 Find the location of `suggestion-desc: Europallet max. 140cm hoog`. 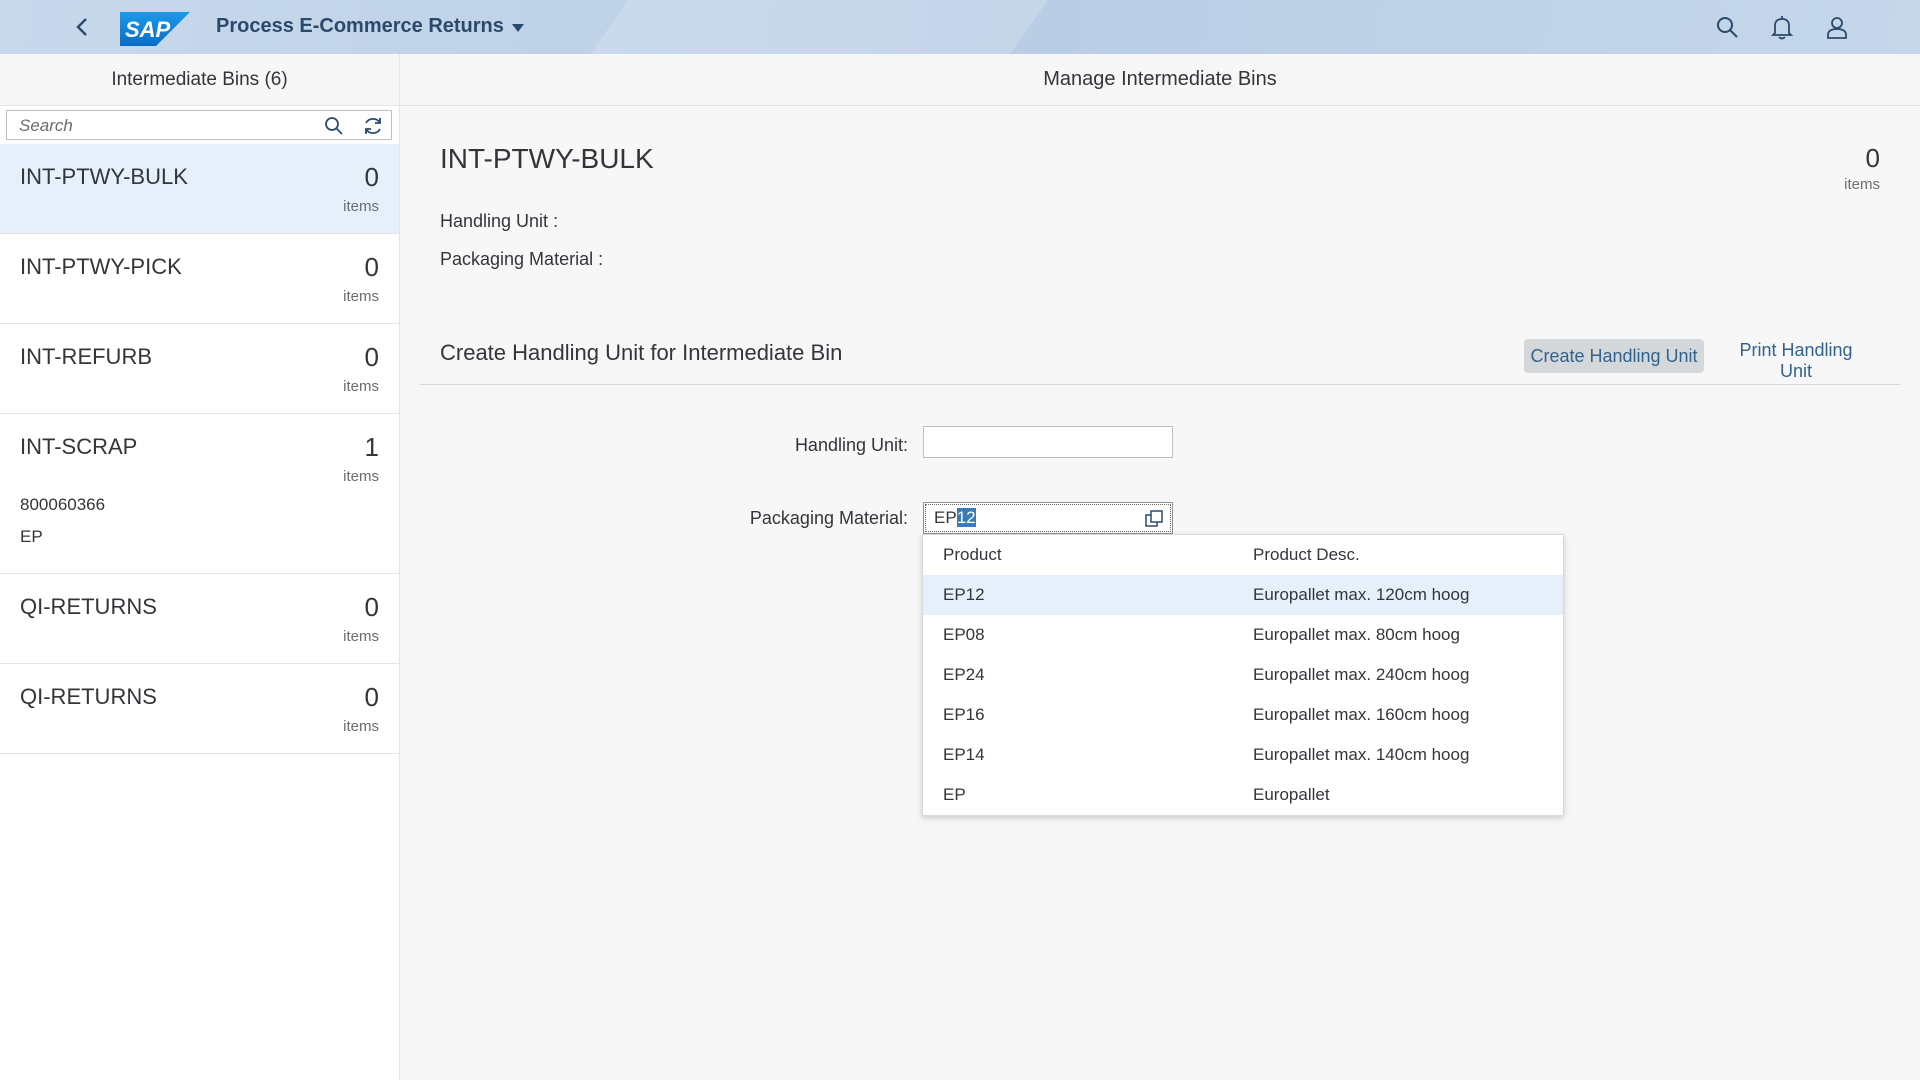

suggestion-desc: Europallet max. 140cm hoog is located at coordinates (1361, 754).